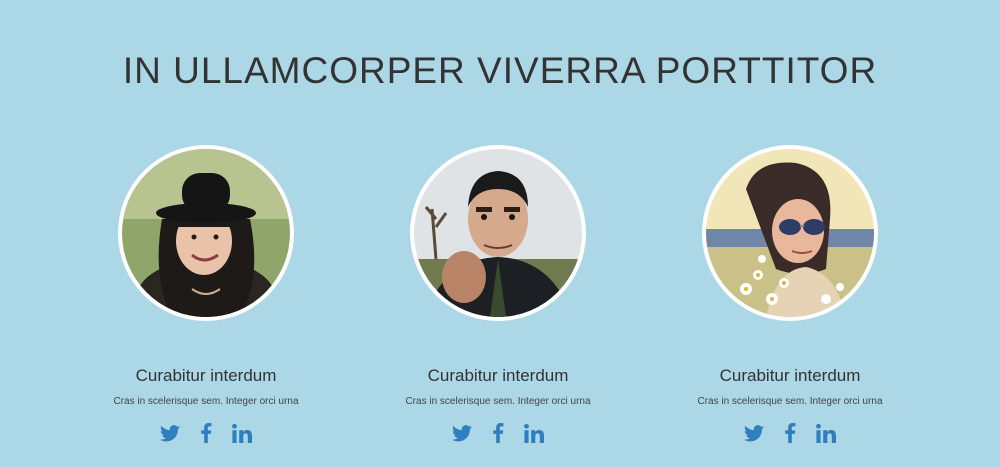 This screenshot has height=467, width=1000. I want to click on avatar-photo-man-pointing, so click(498, 233).